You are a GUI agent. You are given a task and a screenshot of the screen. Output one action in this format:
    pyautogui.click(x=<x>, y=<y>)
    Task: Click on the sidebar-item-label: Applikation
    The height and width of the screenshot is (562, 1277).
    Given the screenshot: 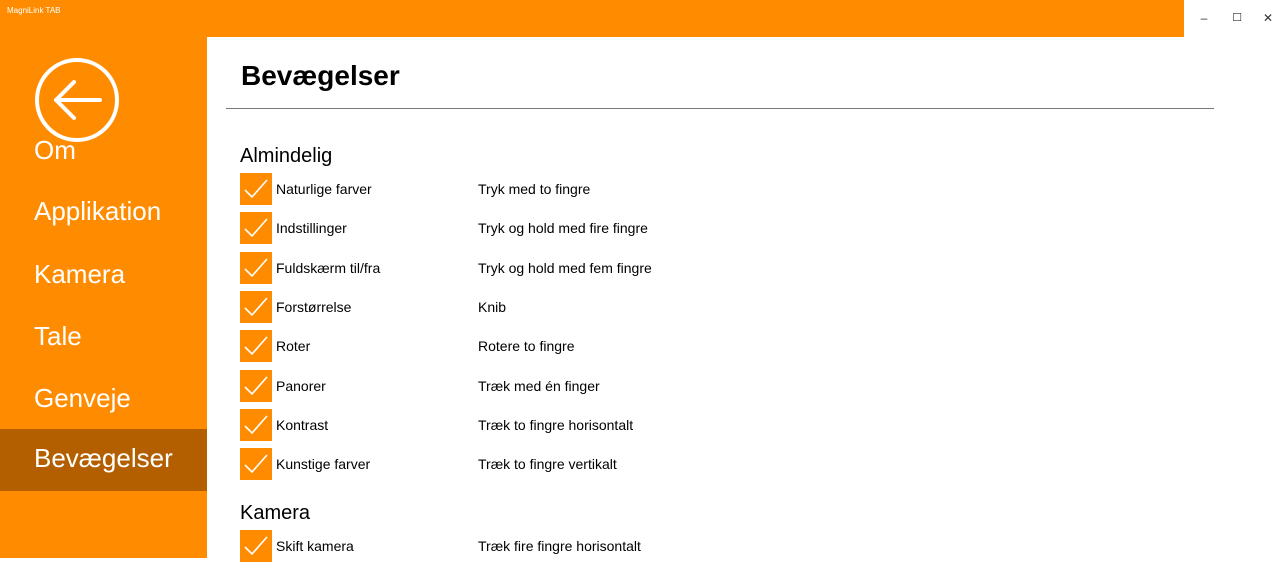 What is the action you would take?
    pyautogui.click(x=98, y=211)
    